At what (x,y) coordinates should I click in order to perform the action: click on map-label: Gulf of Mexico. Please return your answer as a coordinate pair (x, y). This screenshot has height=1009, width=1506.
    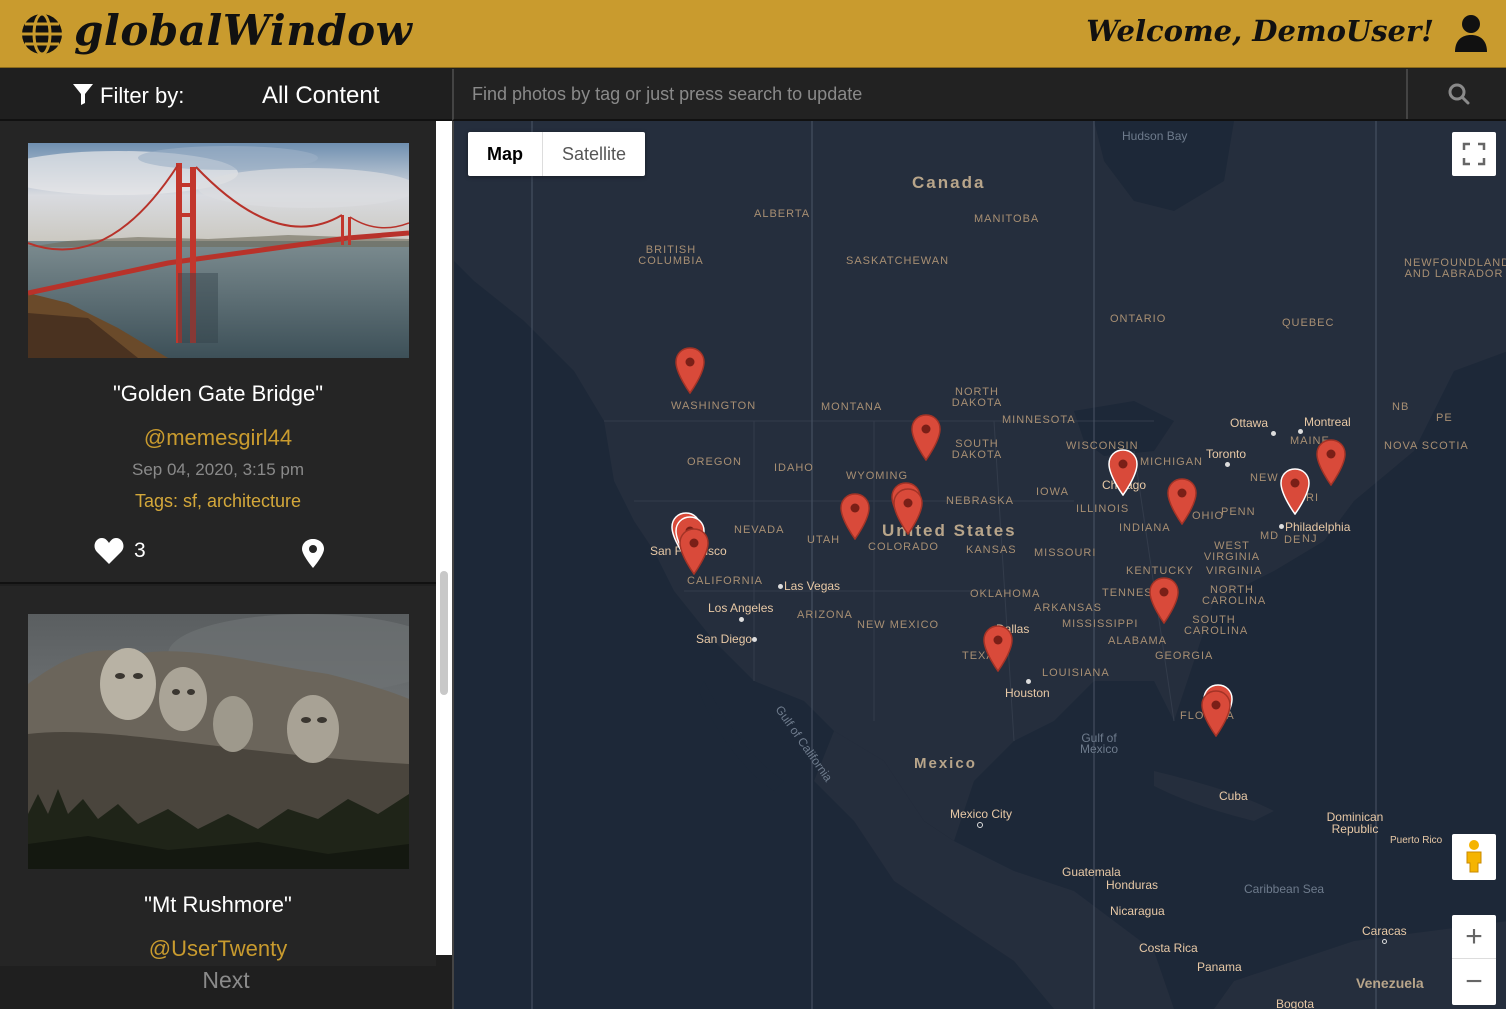
    Looking at the image, I should click on (1098, 743).